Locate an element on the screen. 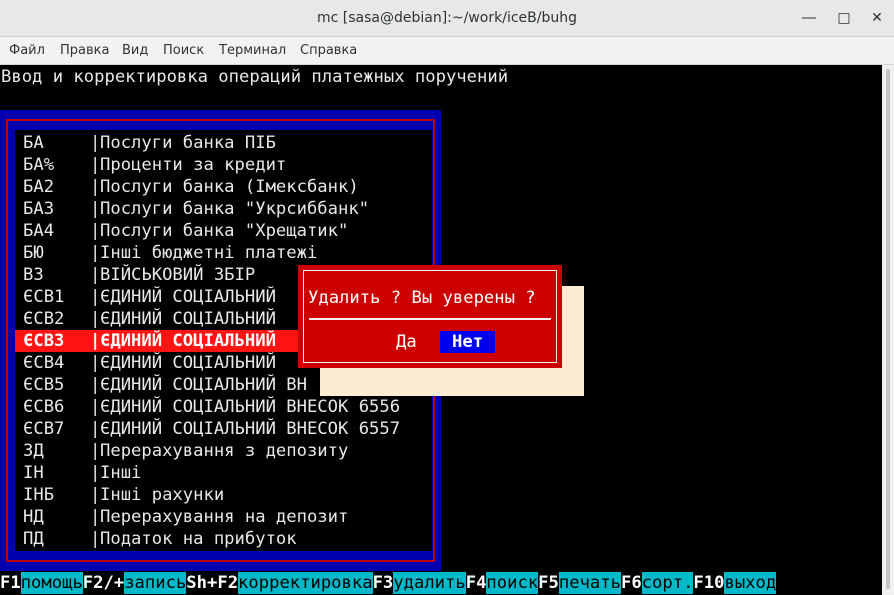 This screenshot has width=894, height=595. item-code: ІНБ is located at coordinates (39, 495).